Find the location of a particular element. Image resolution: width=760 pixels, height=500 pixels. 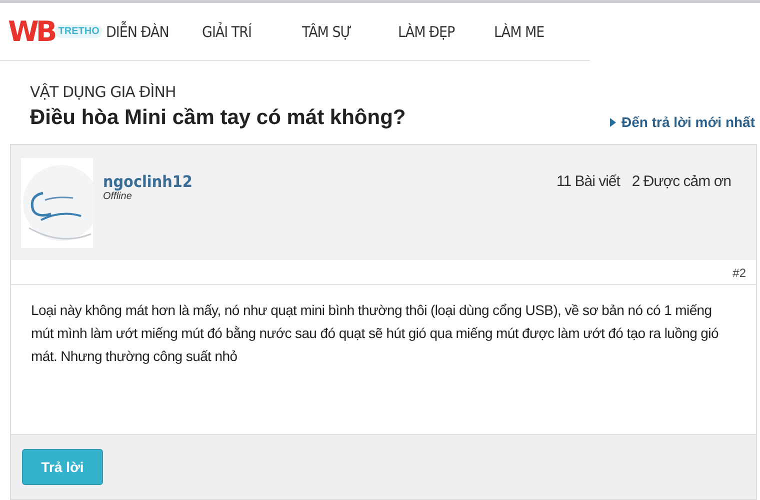

latest-reply-link: Đến trả lời mới nhất is located at coordinates (682, 122).